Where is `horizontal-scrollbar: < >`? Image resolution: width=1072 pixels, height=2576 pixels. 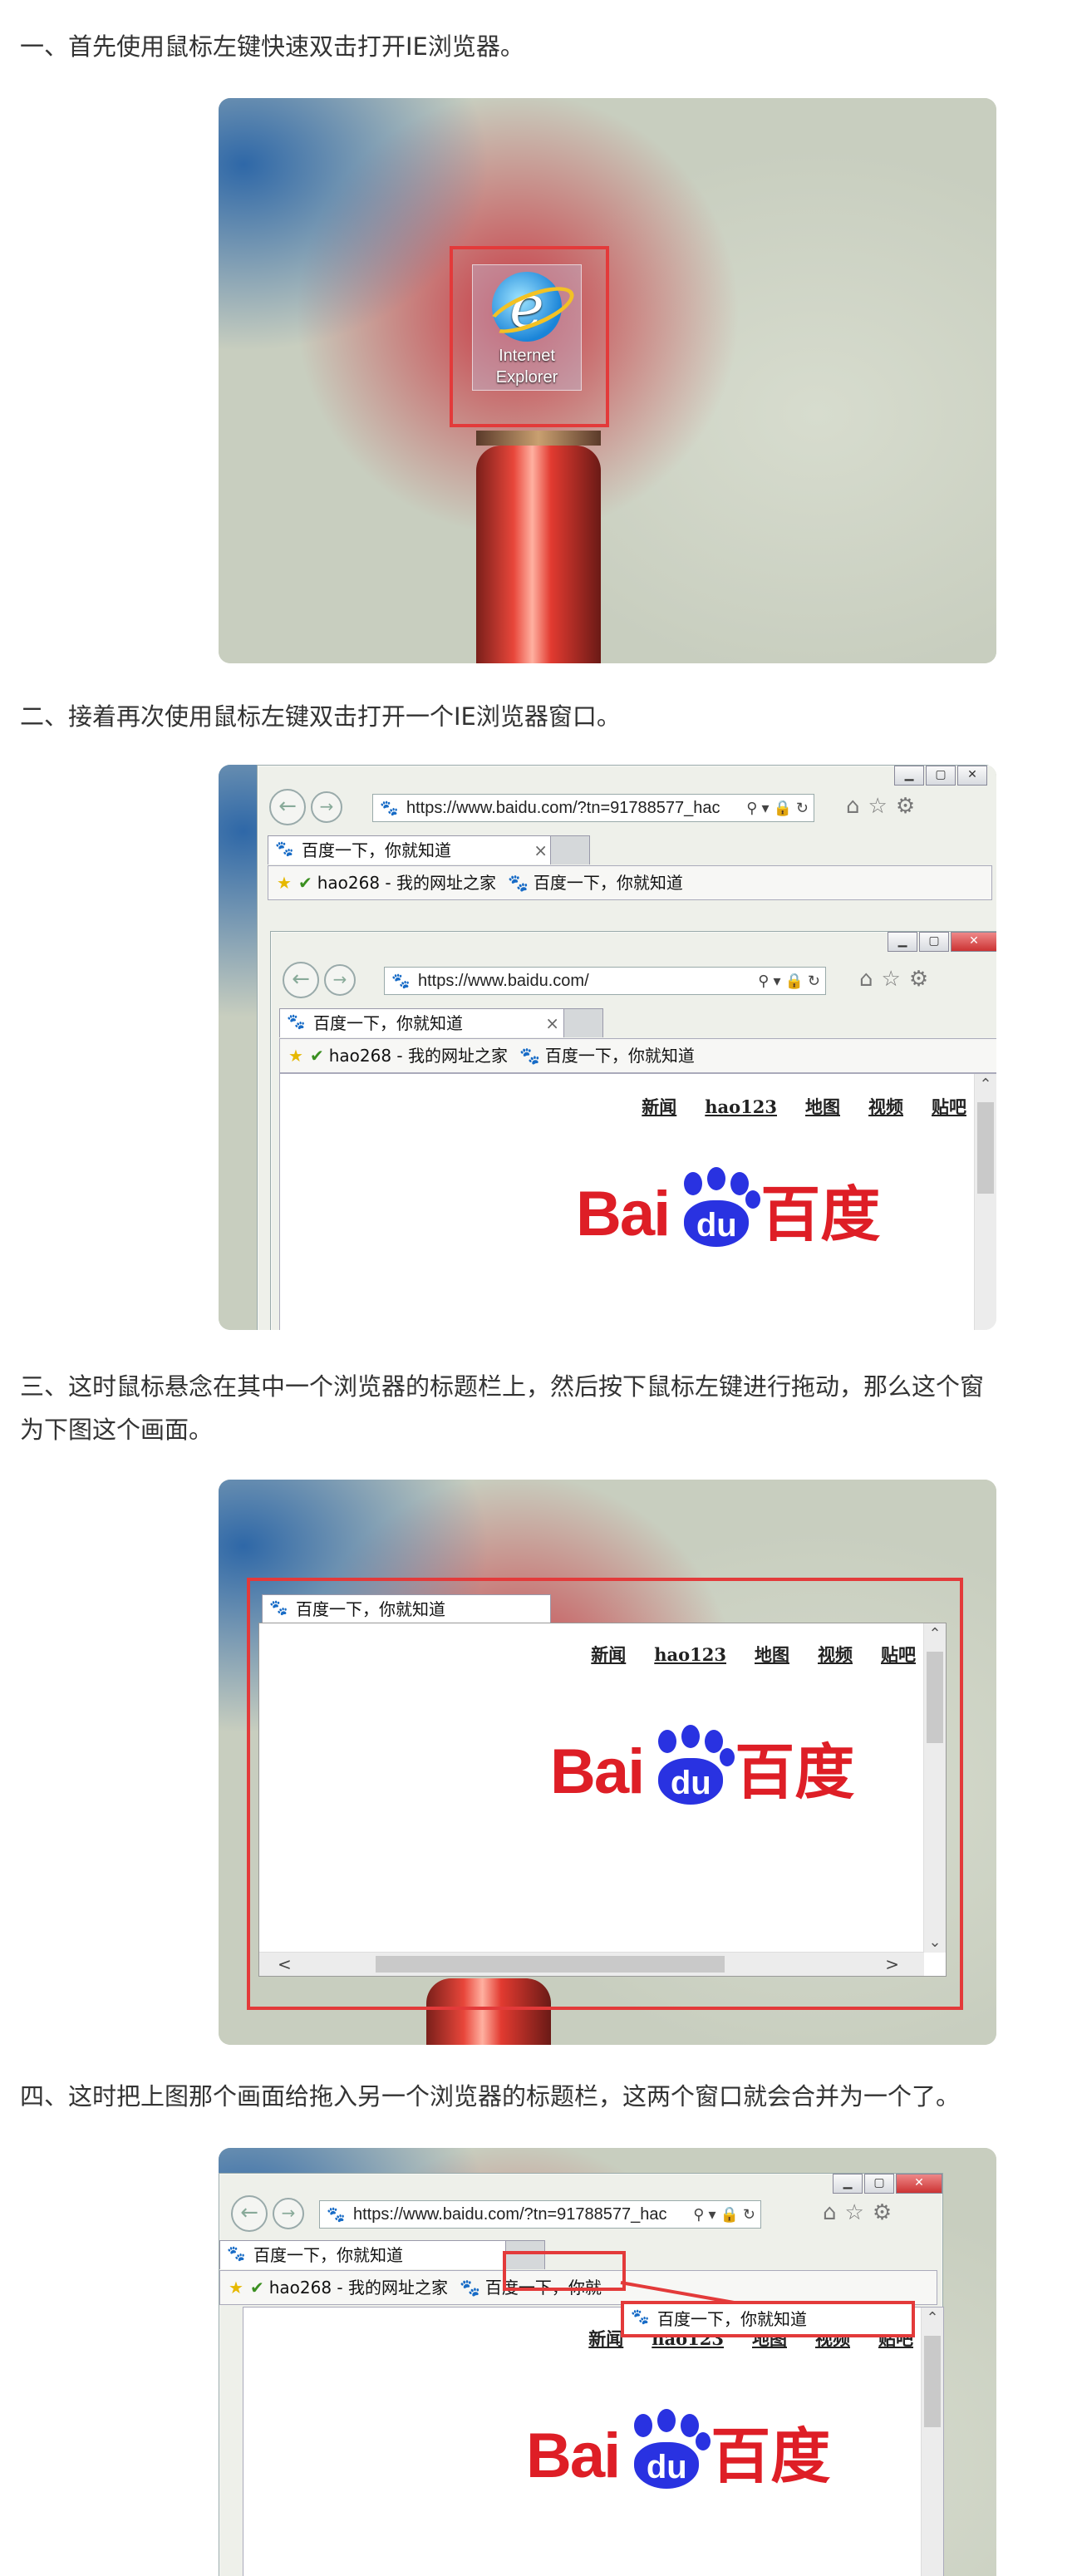
horizontal-scrollbar: < > is located at coordinates (591, 1964).